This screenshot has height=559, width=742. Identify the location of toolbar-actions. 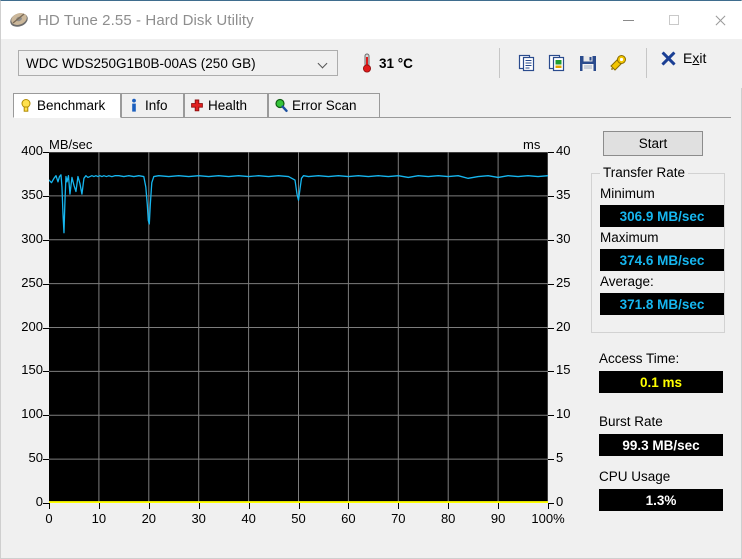
(573, 63).